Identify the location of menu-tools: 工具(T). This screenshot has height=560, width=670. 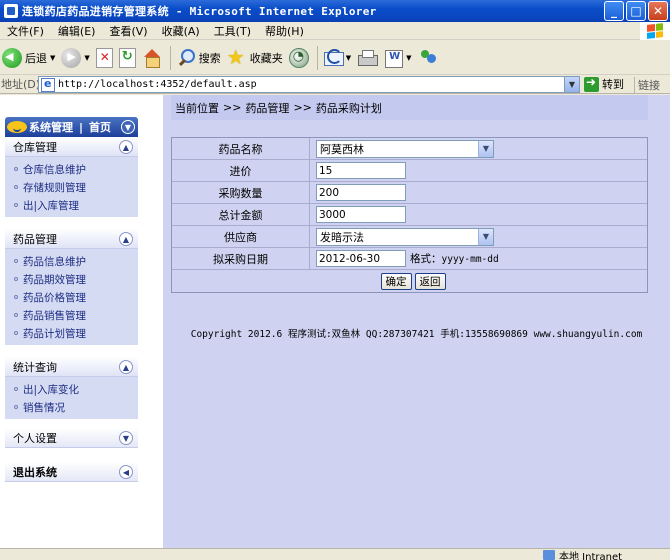
(232, 31).